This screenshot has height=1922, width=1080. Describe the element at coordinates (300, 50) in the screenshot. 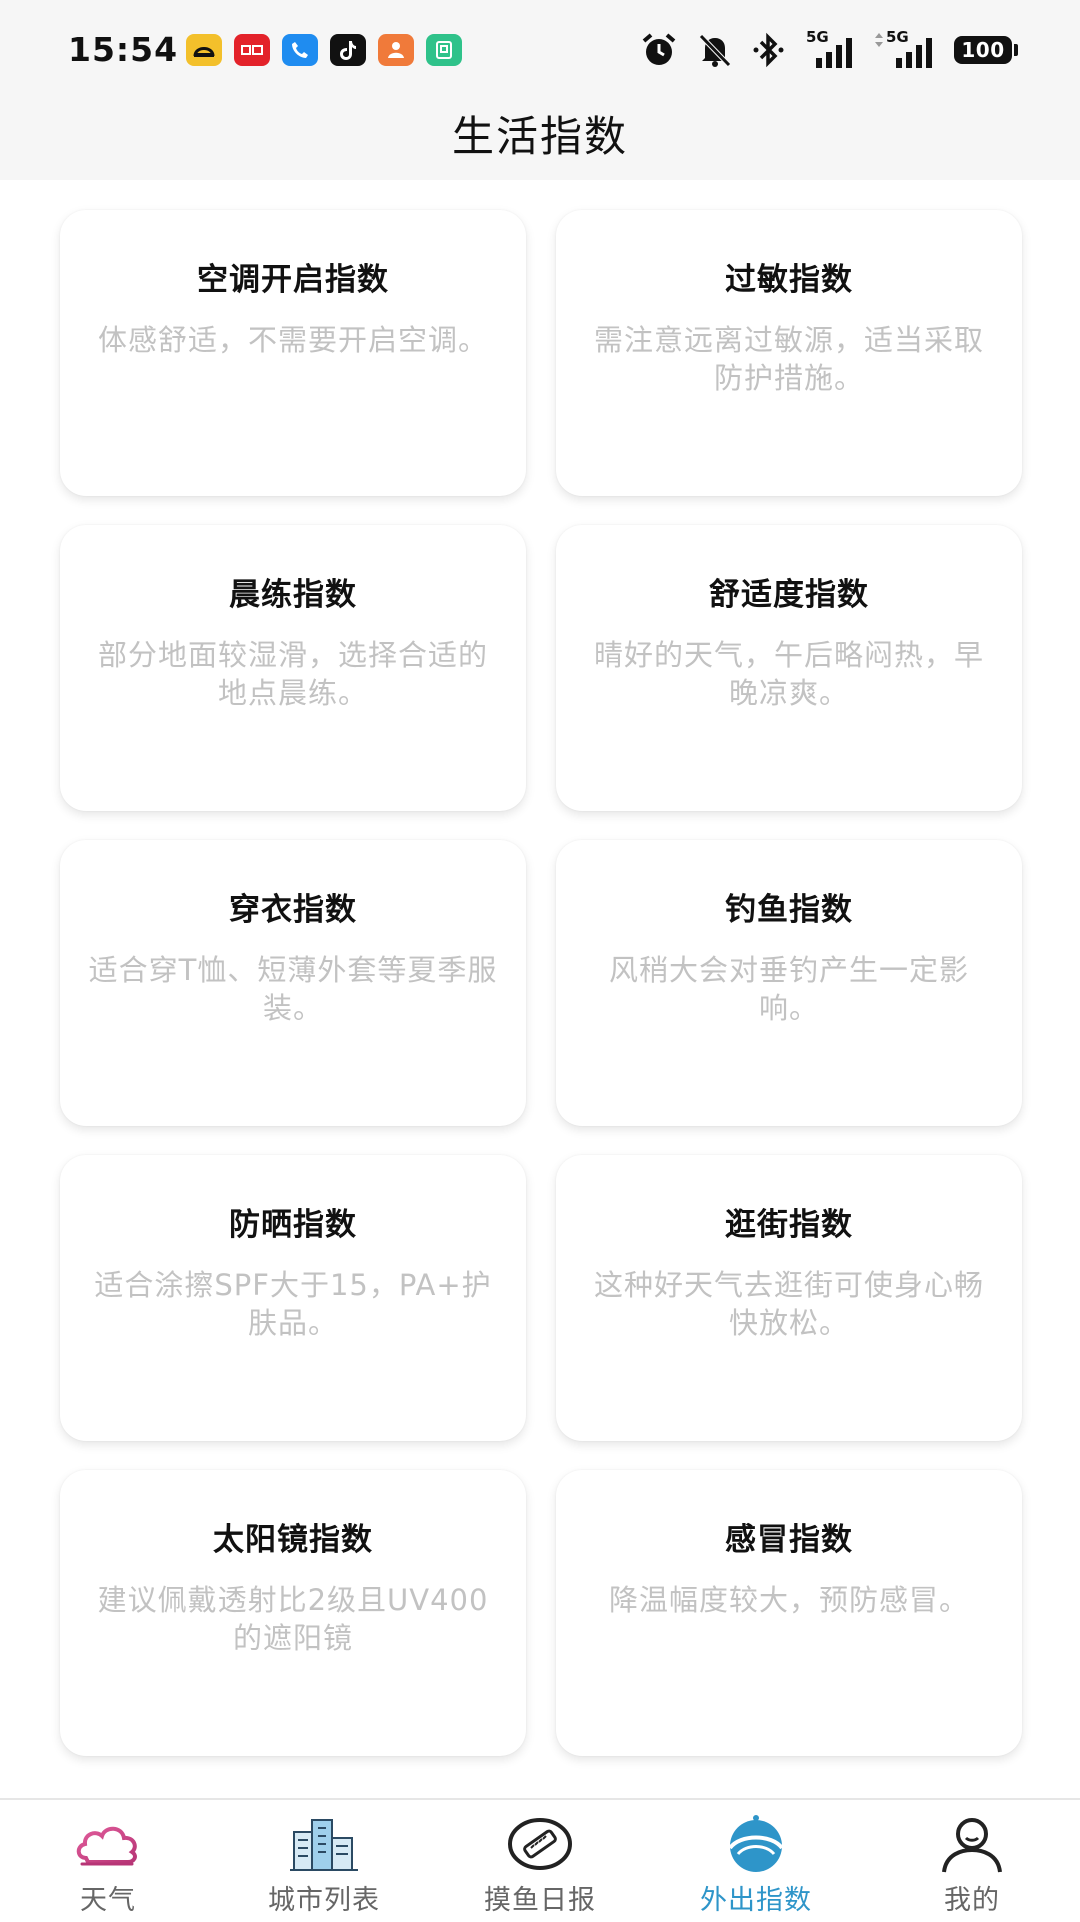

I see `phone-icon` at that location.